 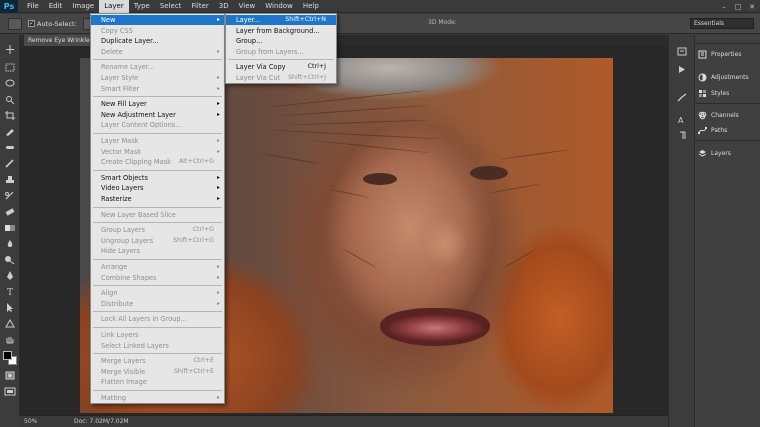 What do you see at coordinates (157, 215) in the screenshot?
I see `menu-item-new-layer-based-slice: New Layer Based Slice` at bounding box center [157, 215].